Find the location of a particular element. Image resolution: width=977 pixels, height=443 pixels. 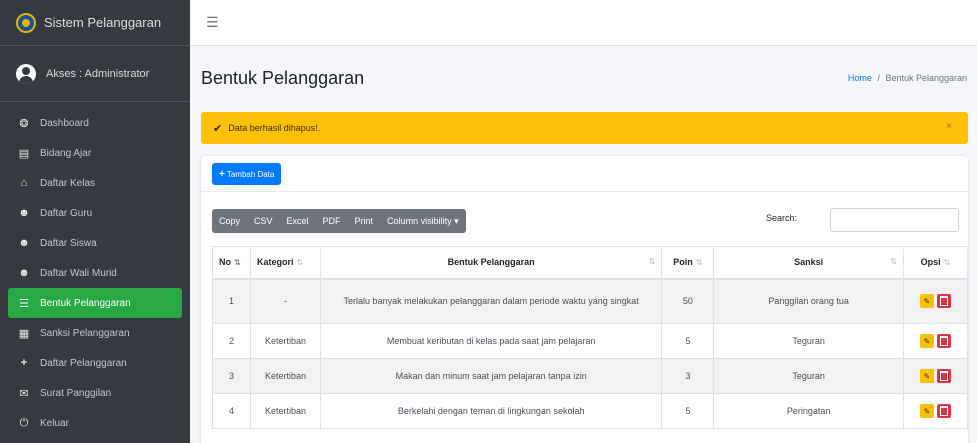

column-visibility-button: Column visibility ▾ is located at coordinates (423, 221).